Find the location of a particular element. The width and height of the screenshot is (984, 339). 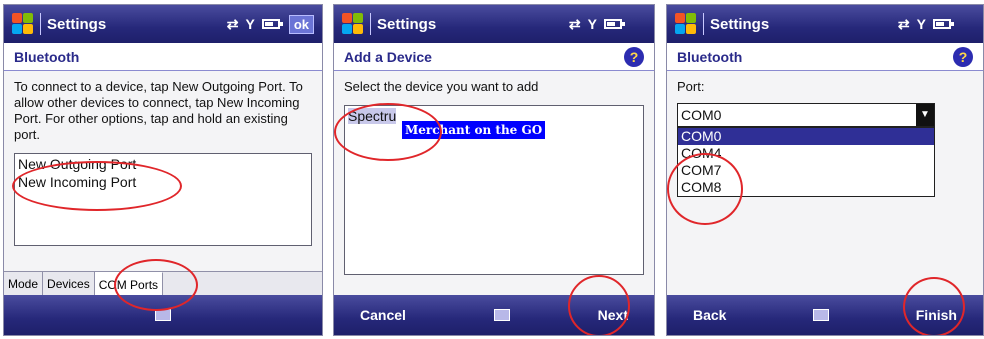

cancel-button: Cancel is located at coordinates (383, 315).